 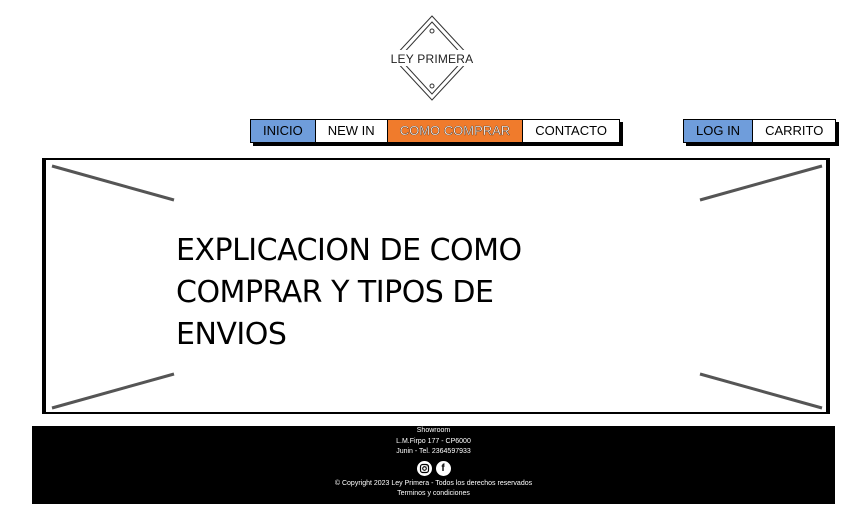 I want to click on login-button: LOG IN, so click(x=719, y=131).